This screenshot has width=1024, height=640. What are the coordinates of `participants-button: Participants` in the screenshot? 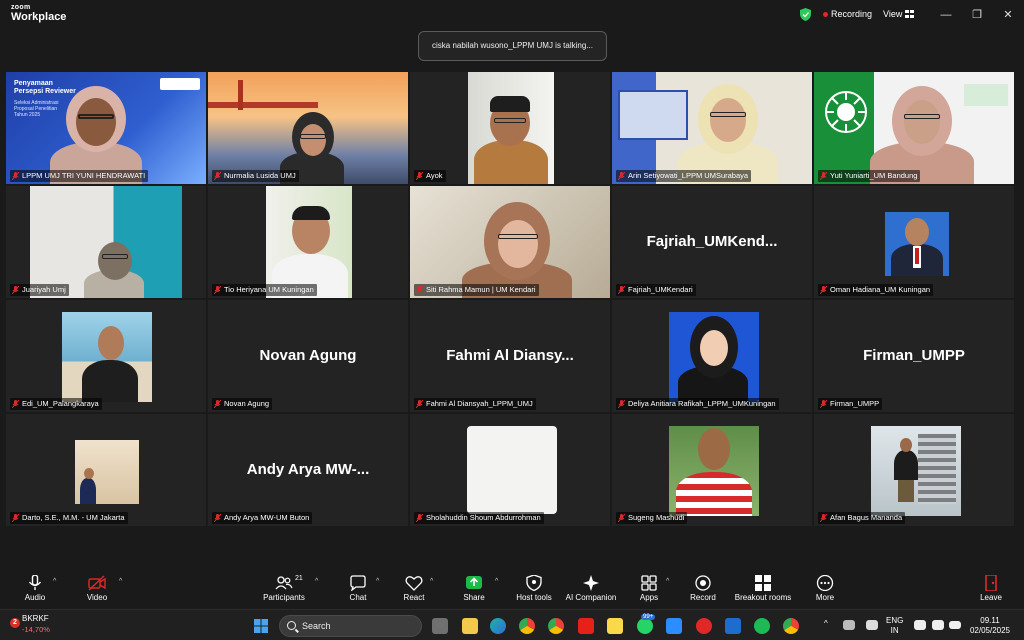 It's located at (284, 588).